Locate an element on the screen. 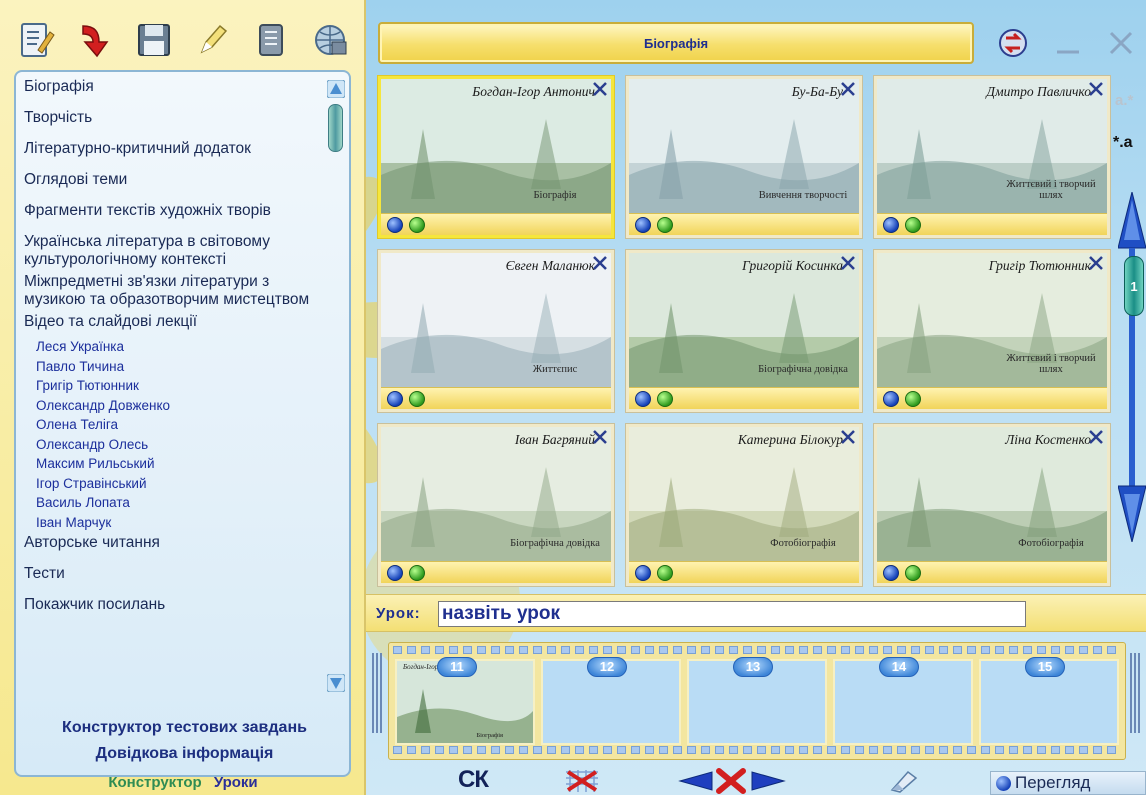  mode-tabs: Конструктор Уроки is located at coordinates (183, 784).